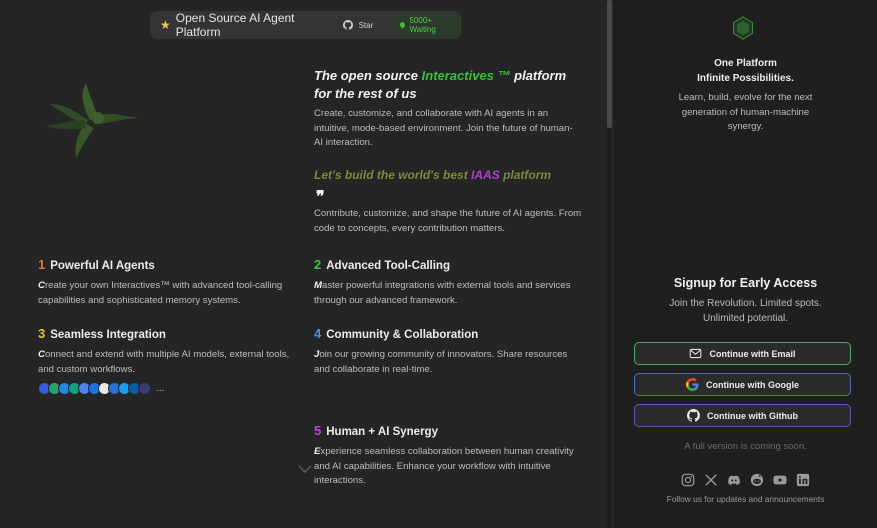 This screenshot has height=528, width=877. I want to click on feature-title-text: Community & Collaboration, so click(402, 335).